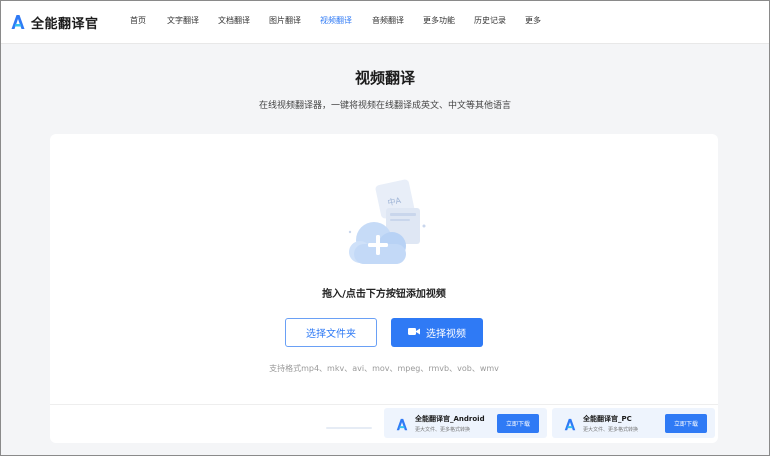  I want to click on download-banner-pc: 全能翻译官_PC 更大文件、更多格式转换 立即下载, so click(633, 423).